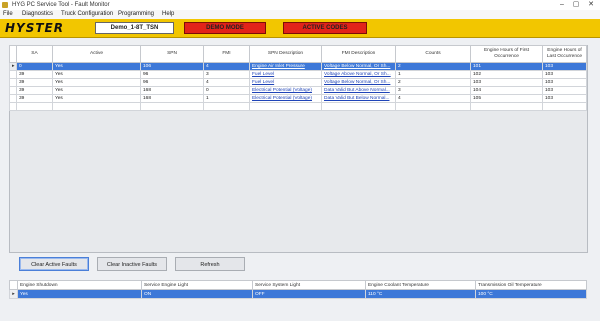  What do you see at coordinates (564, 54) in the screenshot?
I see `col-last-occurrence-header: Engine Hours of Last Occurrence` at bounding box center [564, 54].